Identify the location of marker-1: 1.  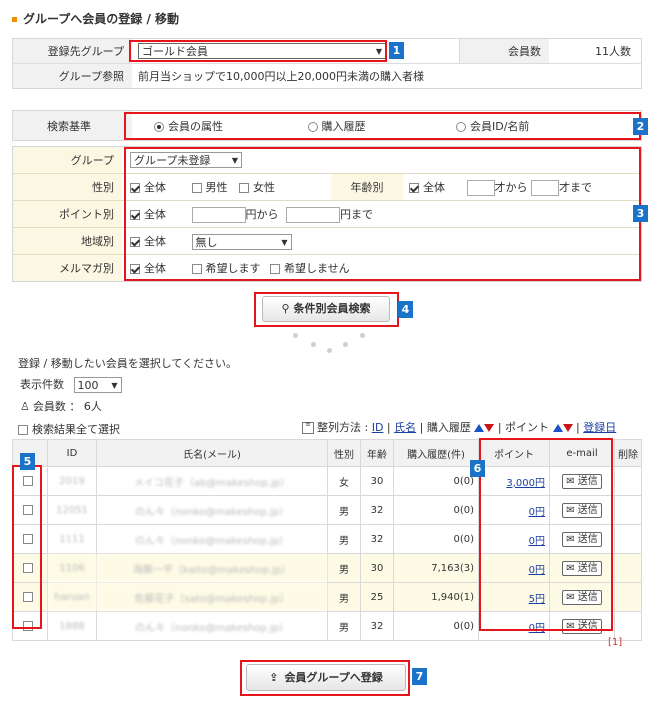
(396, 50).